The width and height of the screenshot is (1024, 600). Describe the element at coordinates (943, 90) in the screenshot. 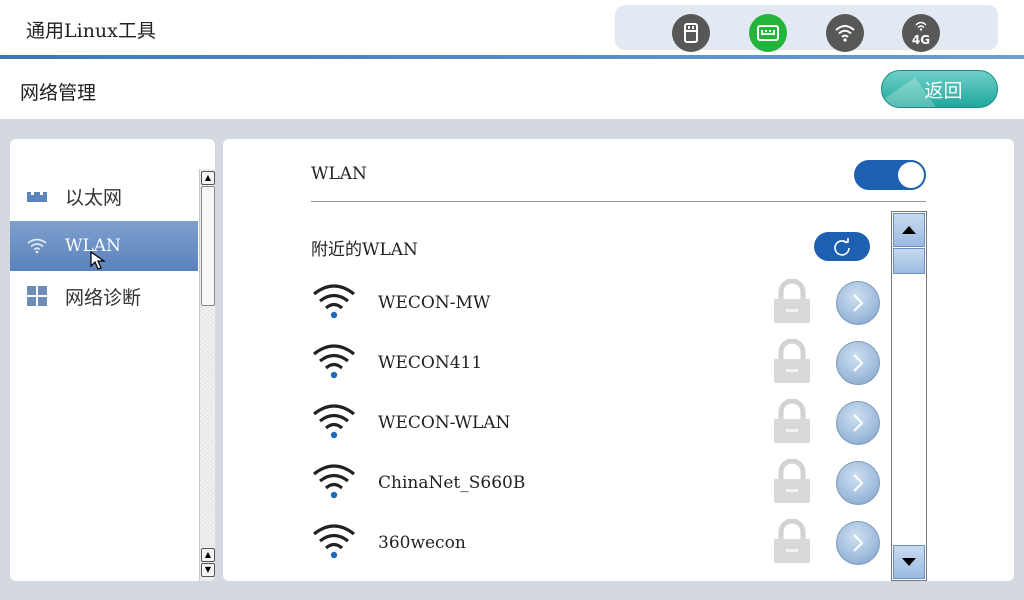

I see `back-button-label: 返回` at that location.